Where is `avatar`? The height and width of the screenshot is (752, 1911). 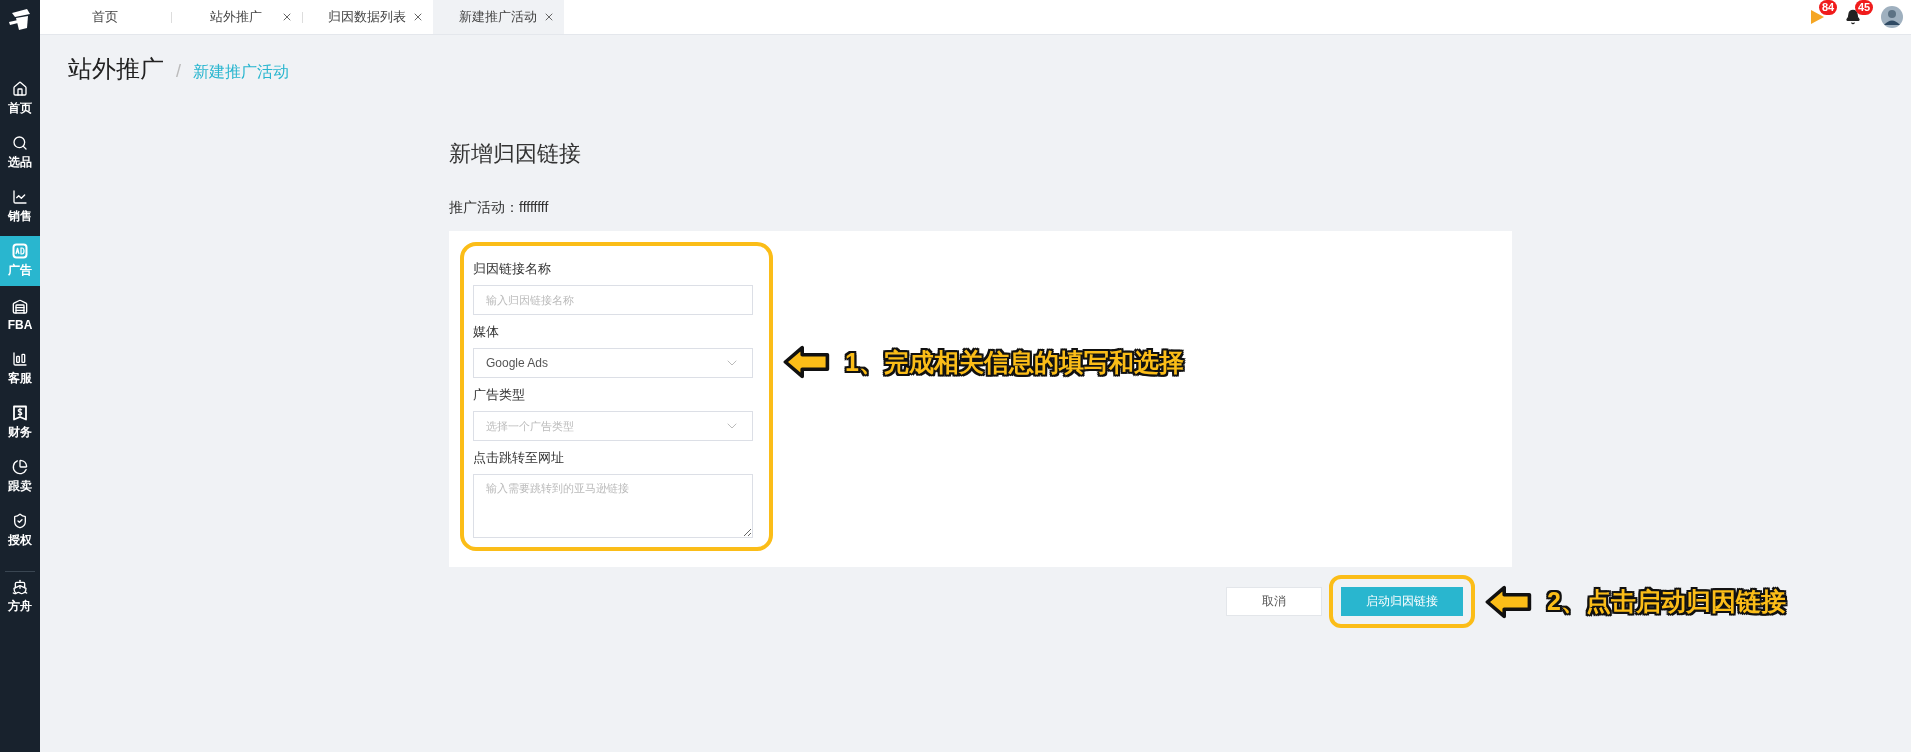
avatar is located at coordinates (1892, 17).